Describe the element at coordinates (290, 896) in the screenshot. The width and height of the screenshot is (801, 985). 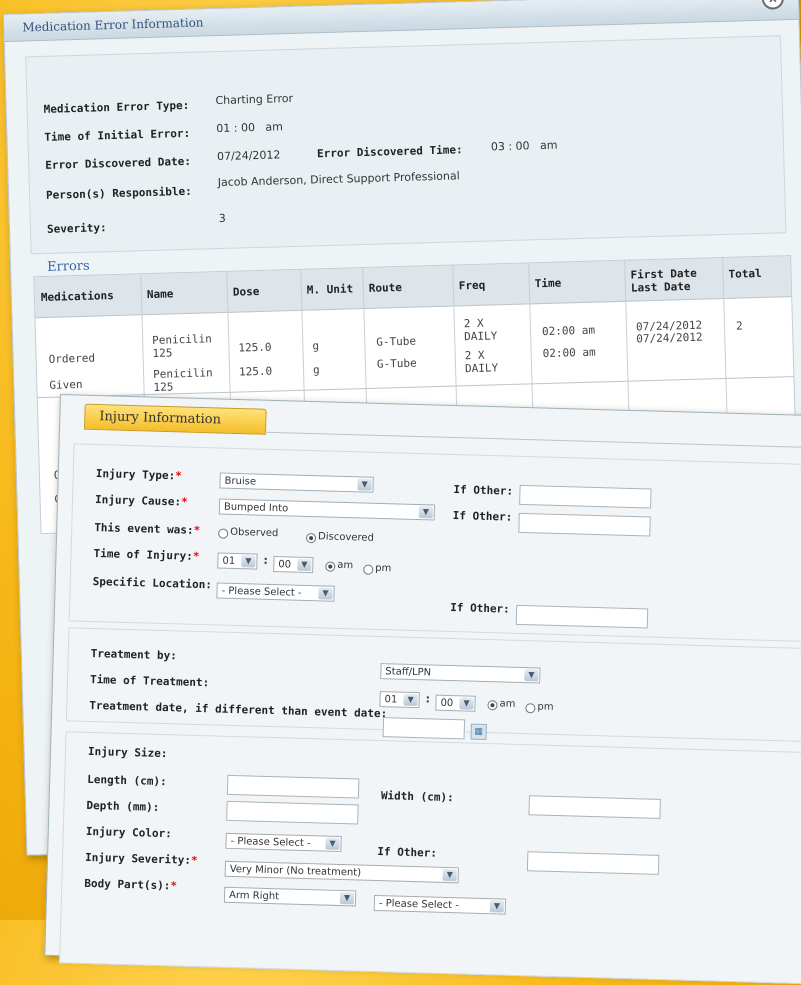
I see `body-part-select: Arm Right ▼` at that location.